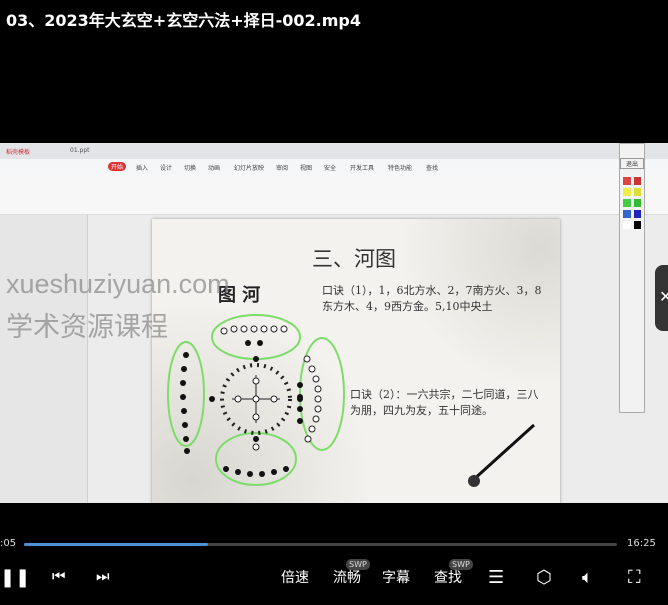 Image resolution: width=668 pixels, height=605 pixels. Describe the element at coordinates (334, 195) in the screenshot. I see `wps-ribbon` at that location.